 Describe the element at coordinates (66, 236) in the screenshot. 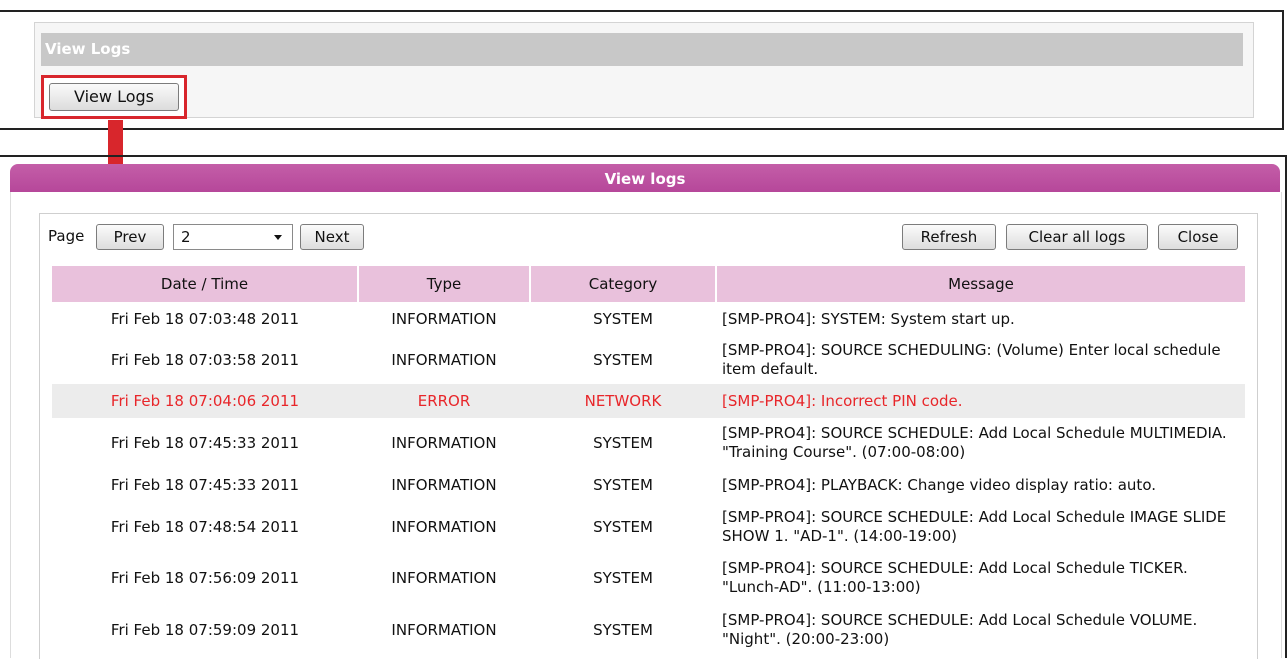

I see `page-label: Page` at that location.